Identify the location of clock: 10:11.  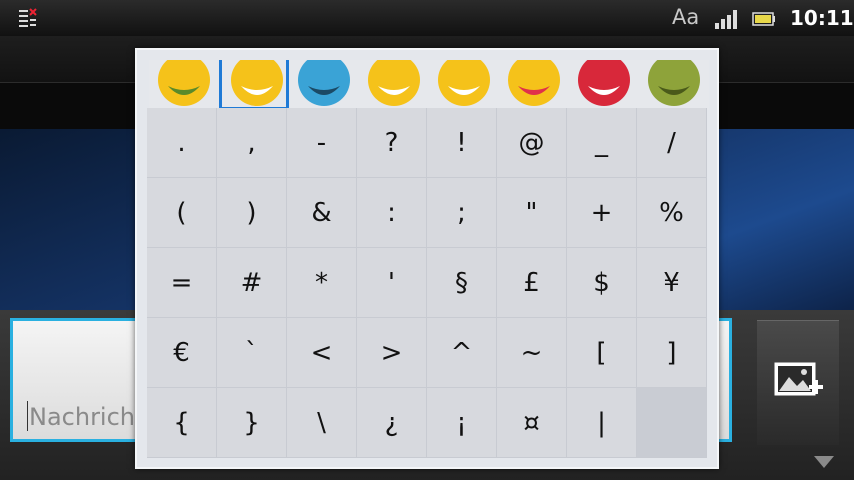
(822, 18).